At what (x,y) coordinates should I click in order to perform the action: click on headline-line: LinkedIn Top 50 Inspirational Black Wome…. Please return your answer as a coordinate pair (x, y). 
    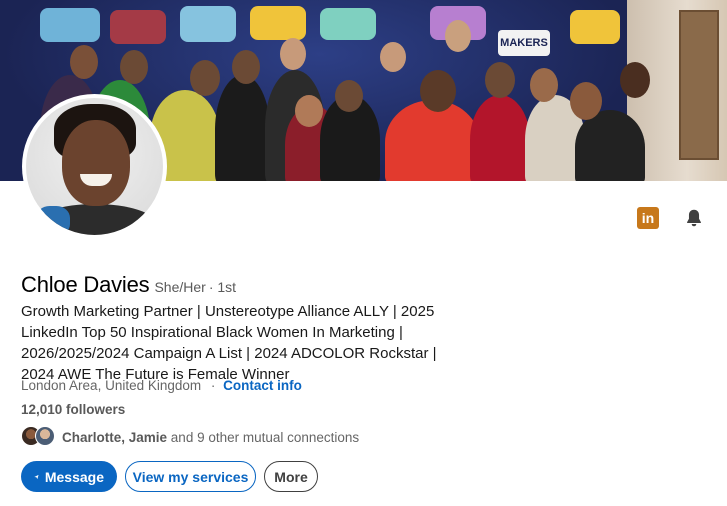
    Looking at the image, I should click on (212, 332).